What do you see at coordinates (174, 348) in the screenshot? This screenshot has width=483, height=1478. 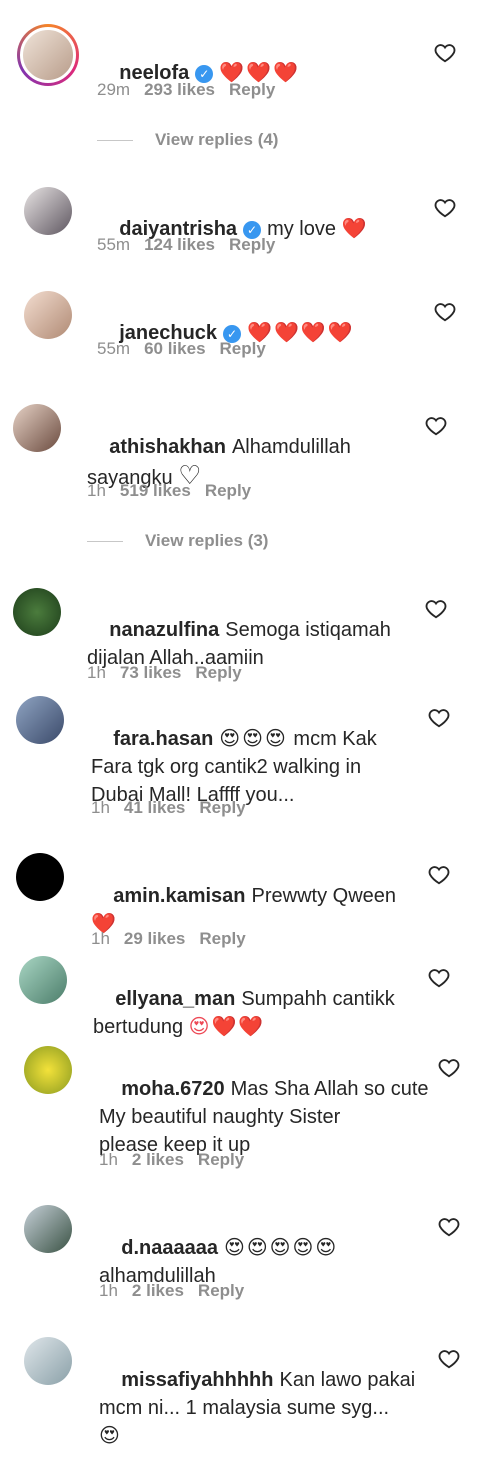 I see `likes-count: 60 likes` at bounding box center [174, 348].